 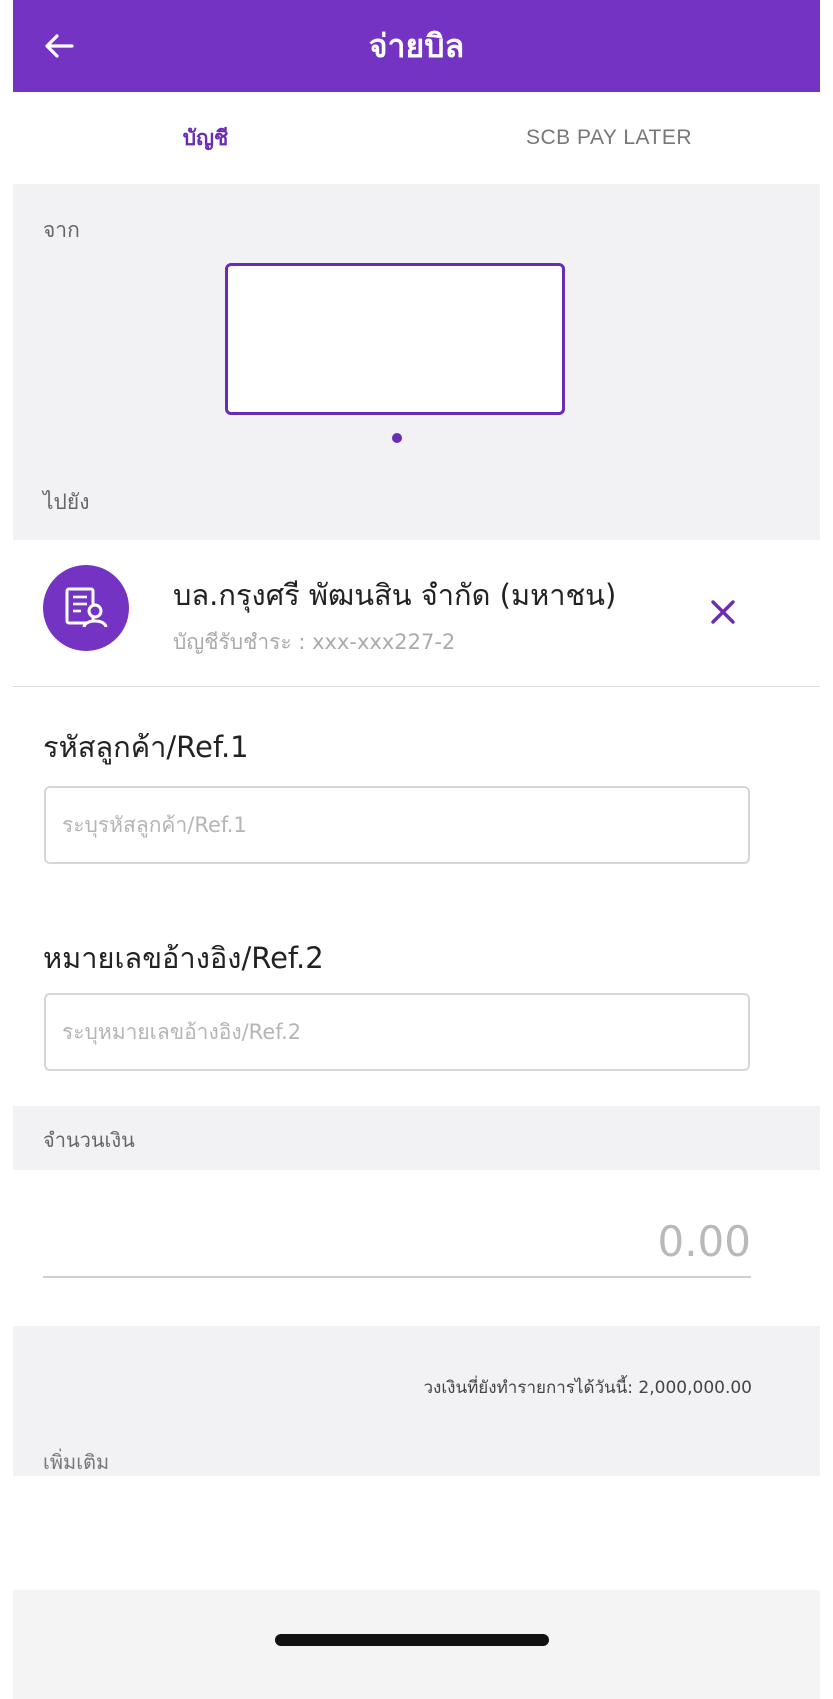 I want to click on close-icon, so click(x=723, y=612).